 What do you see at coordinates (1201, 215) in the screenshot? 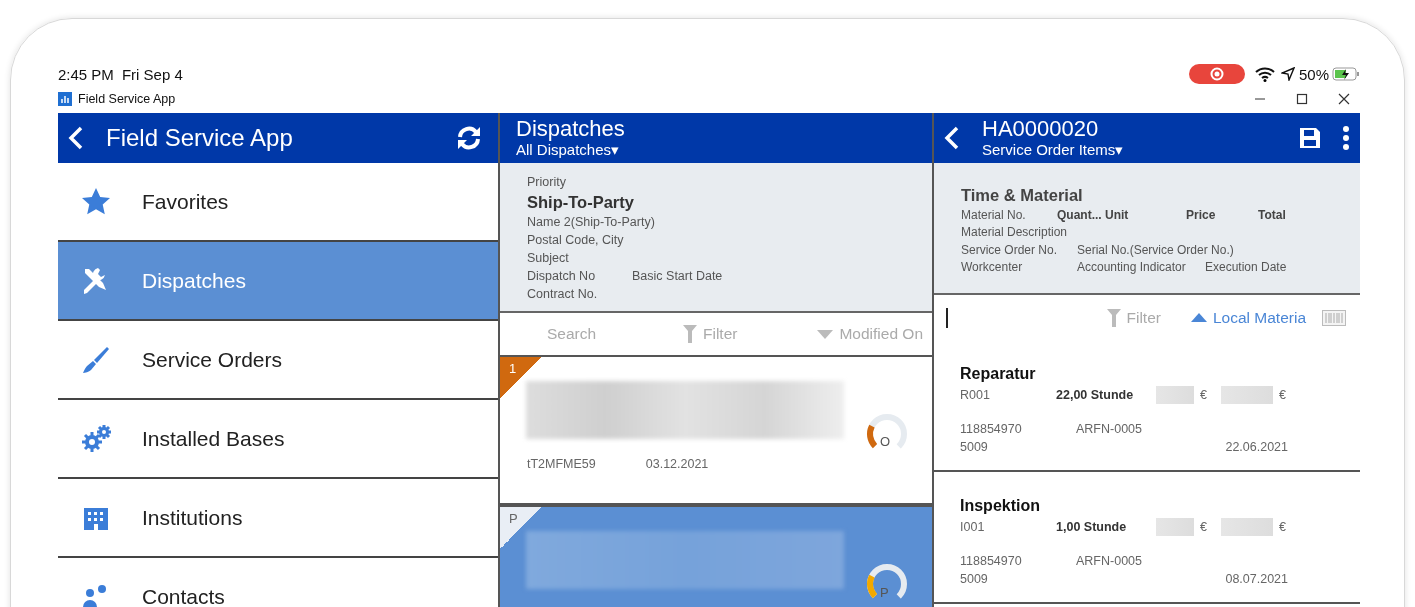
I see `field-label: Price` at bounding box center [1201, 215].